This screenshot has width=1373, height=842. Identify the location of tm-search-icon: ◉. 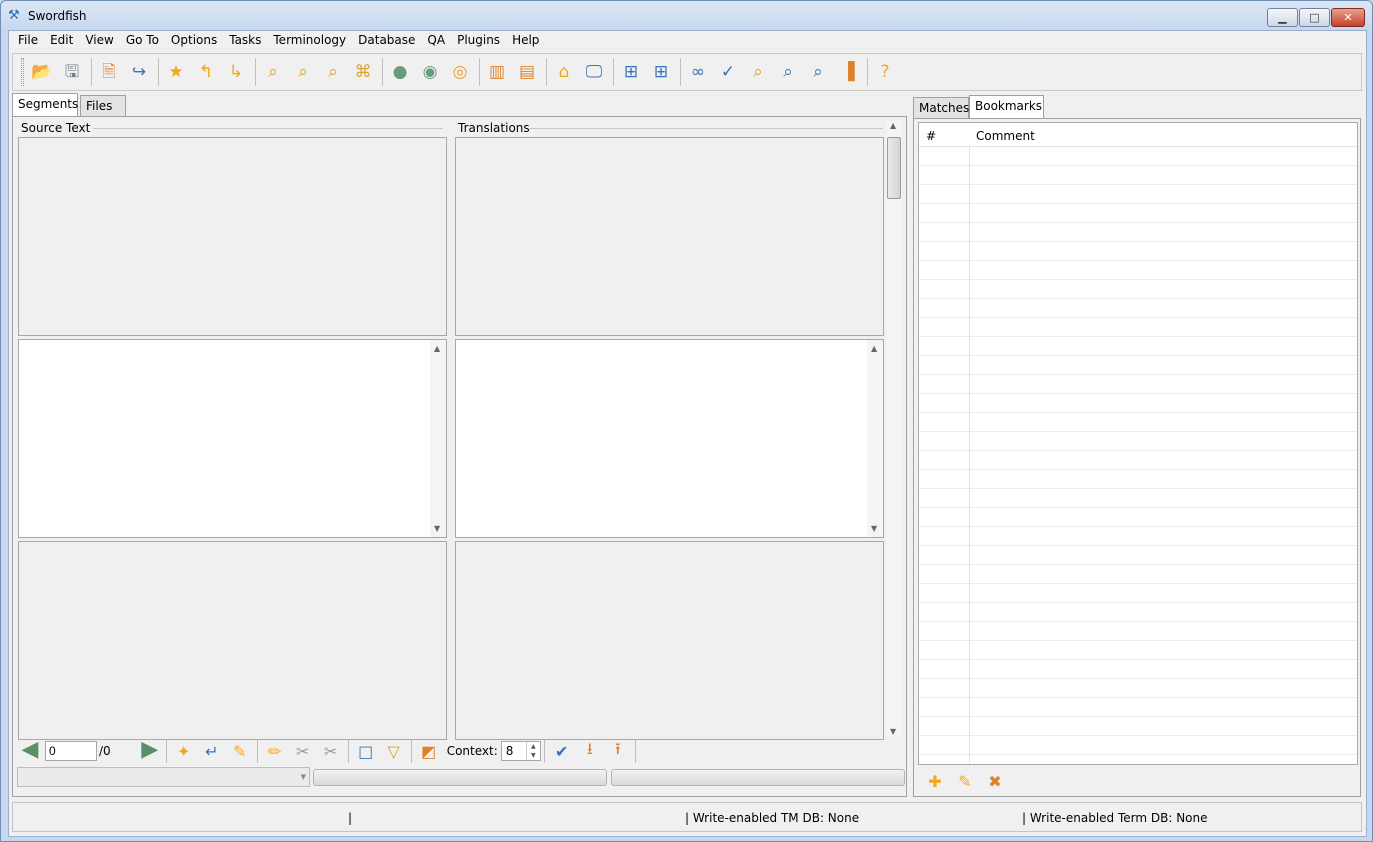
(430, 72).